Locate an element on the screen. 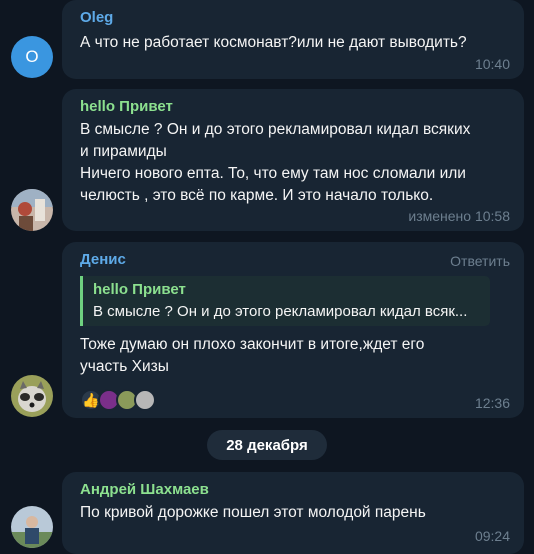 The height and width of the screenshot is (554, 534). sender-name: hello Привет is located at coordinates (296, 107).